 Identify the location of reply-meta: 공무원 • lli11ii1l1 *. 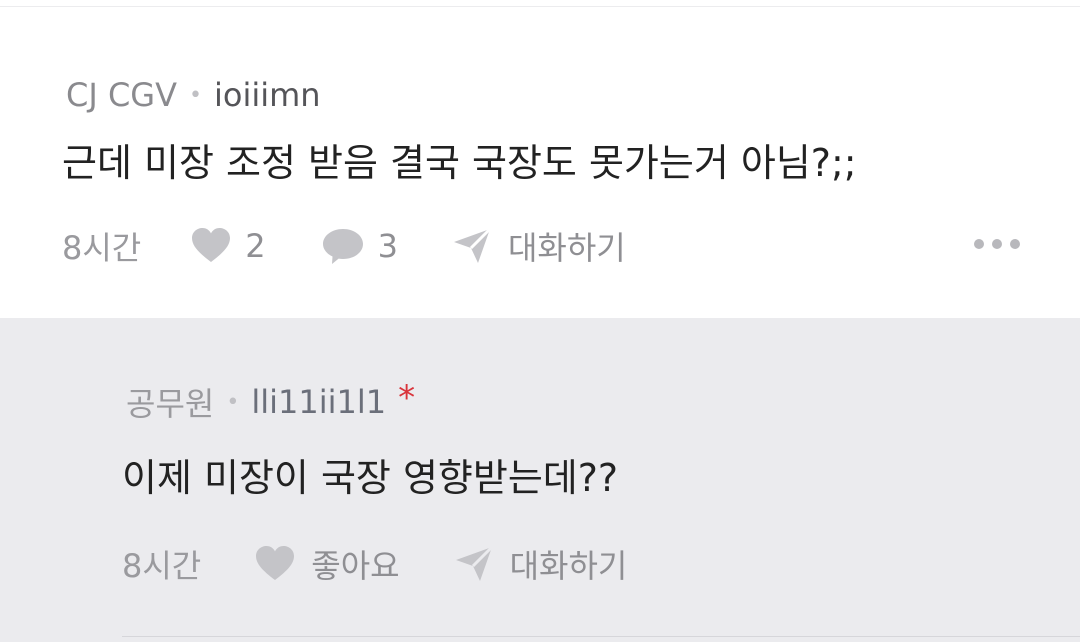
(271, 401).